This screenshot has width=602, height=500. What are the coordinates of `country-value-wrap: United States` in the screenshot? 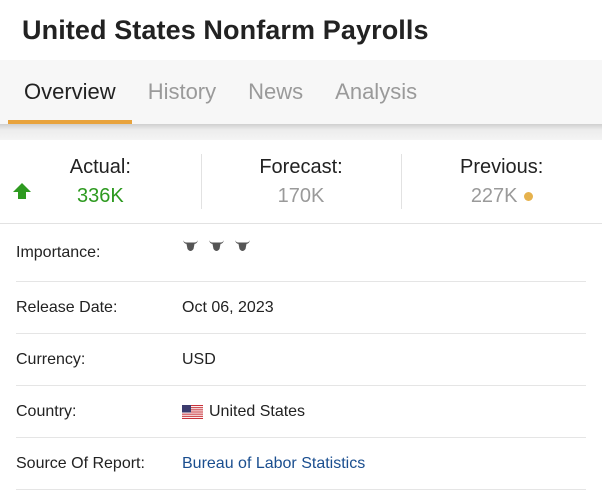 It's located at (243, 412).